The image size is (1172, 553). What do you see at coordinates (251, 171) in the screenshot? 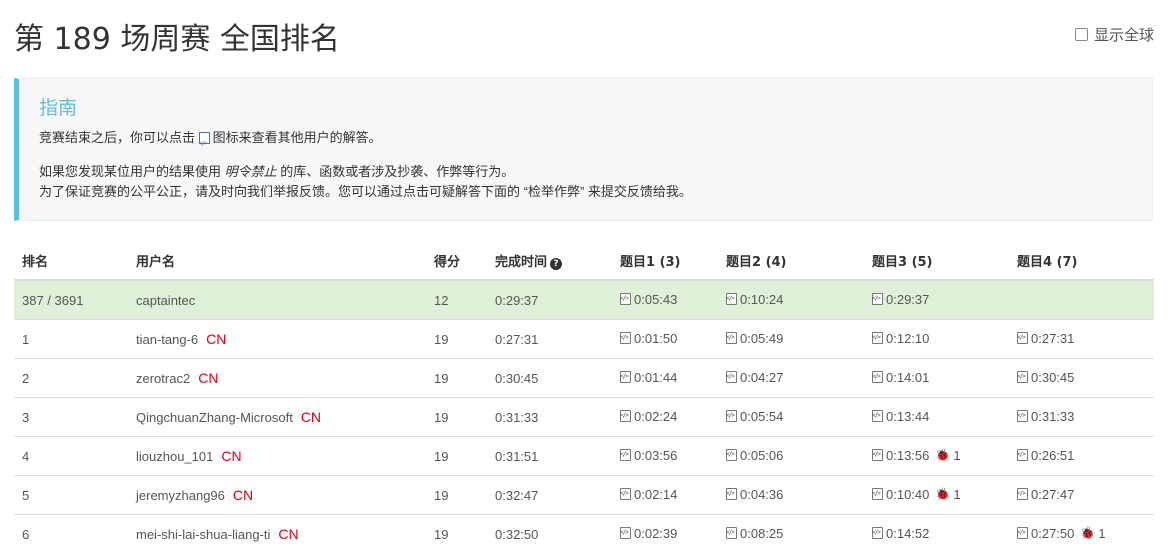
I see `guide-line-2-emphasis: 明令禁止` at bounding box center [251, 171].